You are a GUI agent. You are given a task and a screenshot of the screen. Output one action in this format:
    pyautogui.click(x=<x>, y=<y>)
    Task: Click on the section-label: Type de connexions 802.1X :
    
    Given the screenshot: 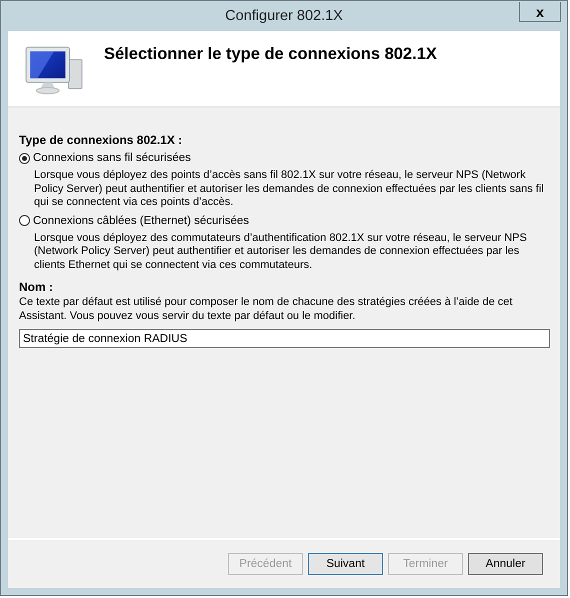 What is the action you would take?
    pyautogui.click(x=101, y=140)
    